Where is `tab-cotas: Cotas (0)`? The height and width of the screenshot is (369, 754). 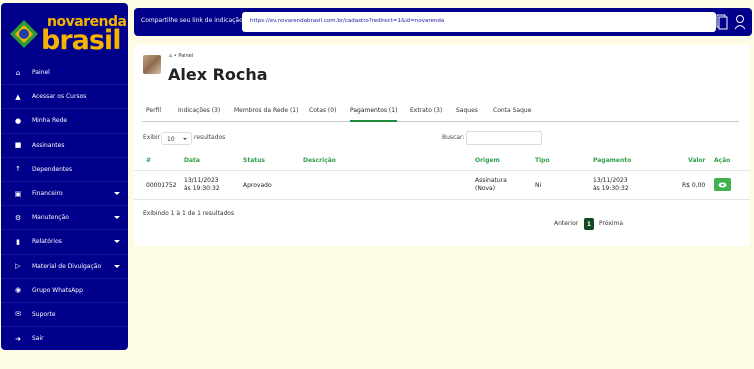
tab-cotas: Cotas (0) is located at coordinates (322, 114).